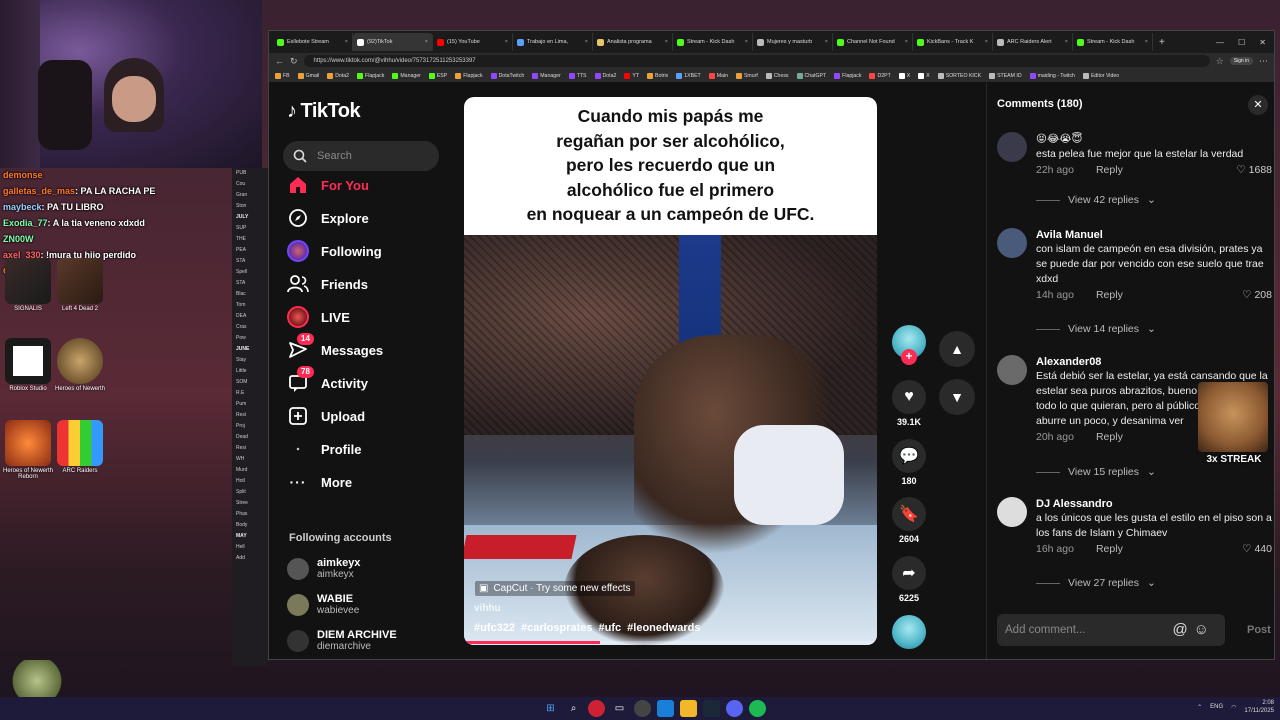 Image resolution: width=1280 pixels, height=720 pixels. What do you see at coordinates (688, 75) in the screenshot?
I see `bookmark-item: 1XBET` at bounding box center [688, 75].